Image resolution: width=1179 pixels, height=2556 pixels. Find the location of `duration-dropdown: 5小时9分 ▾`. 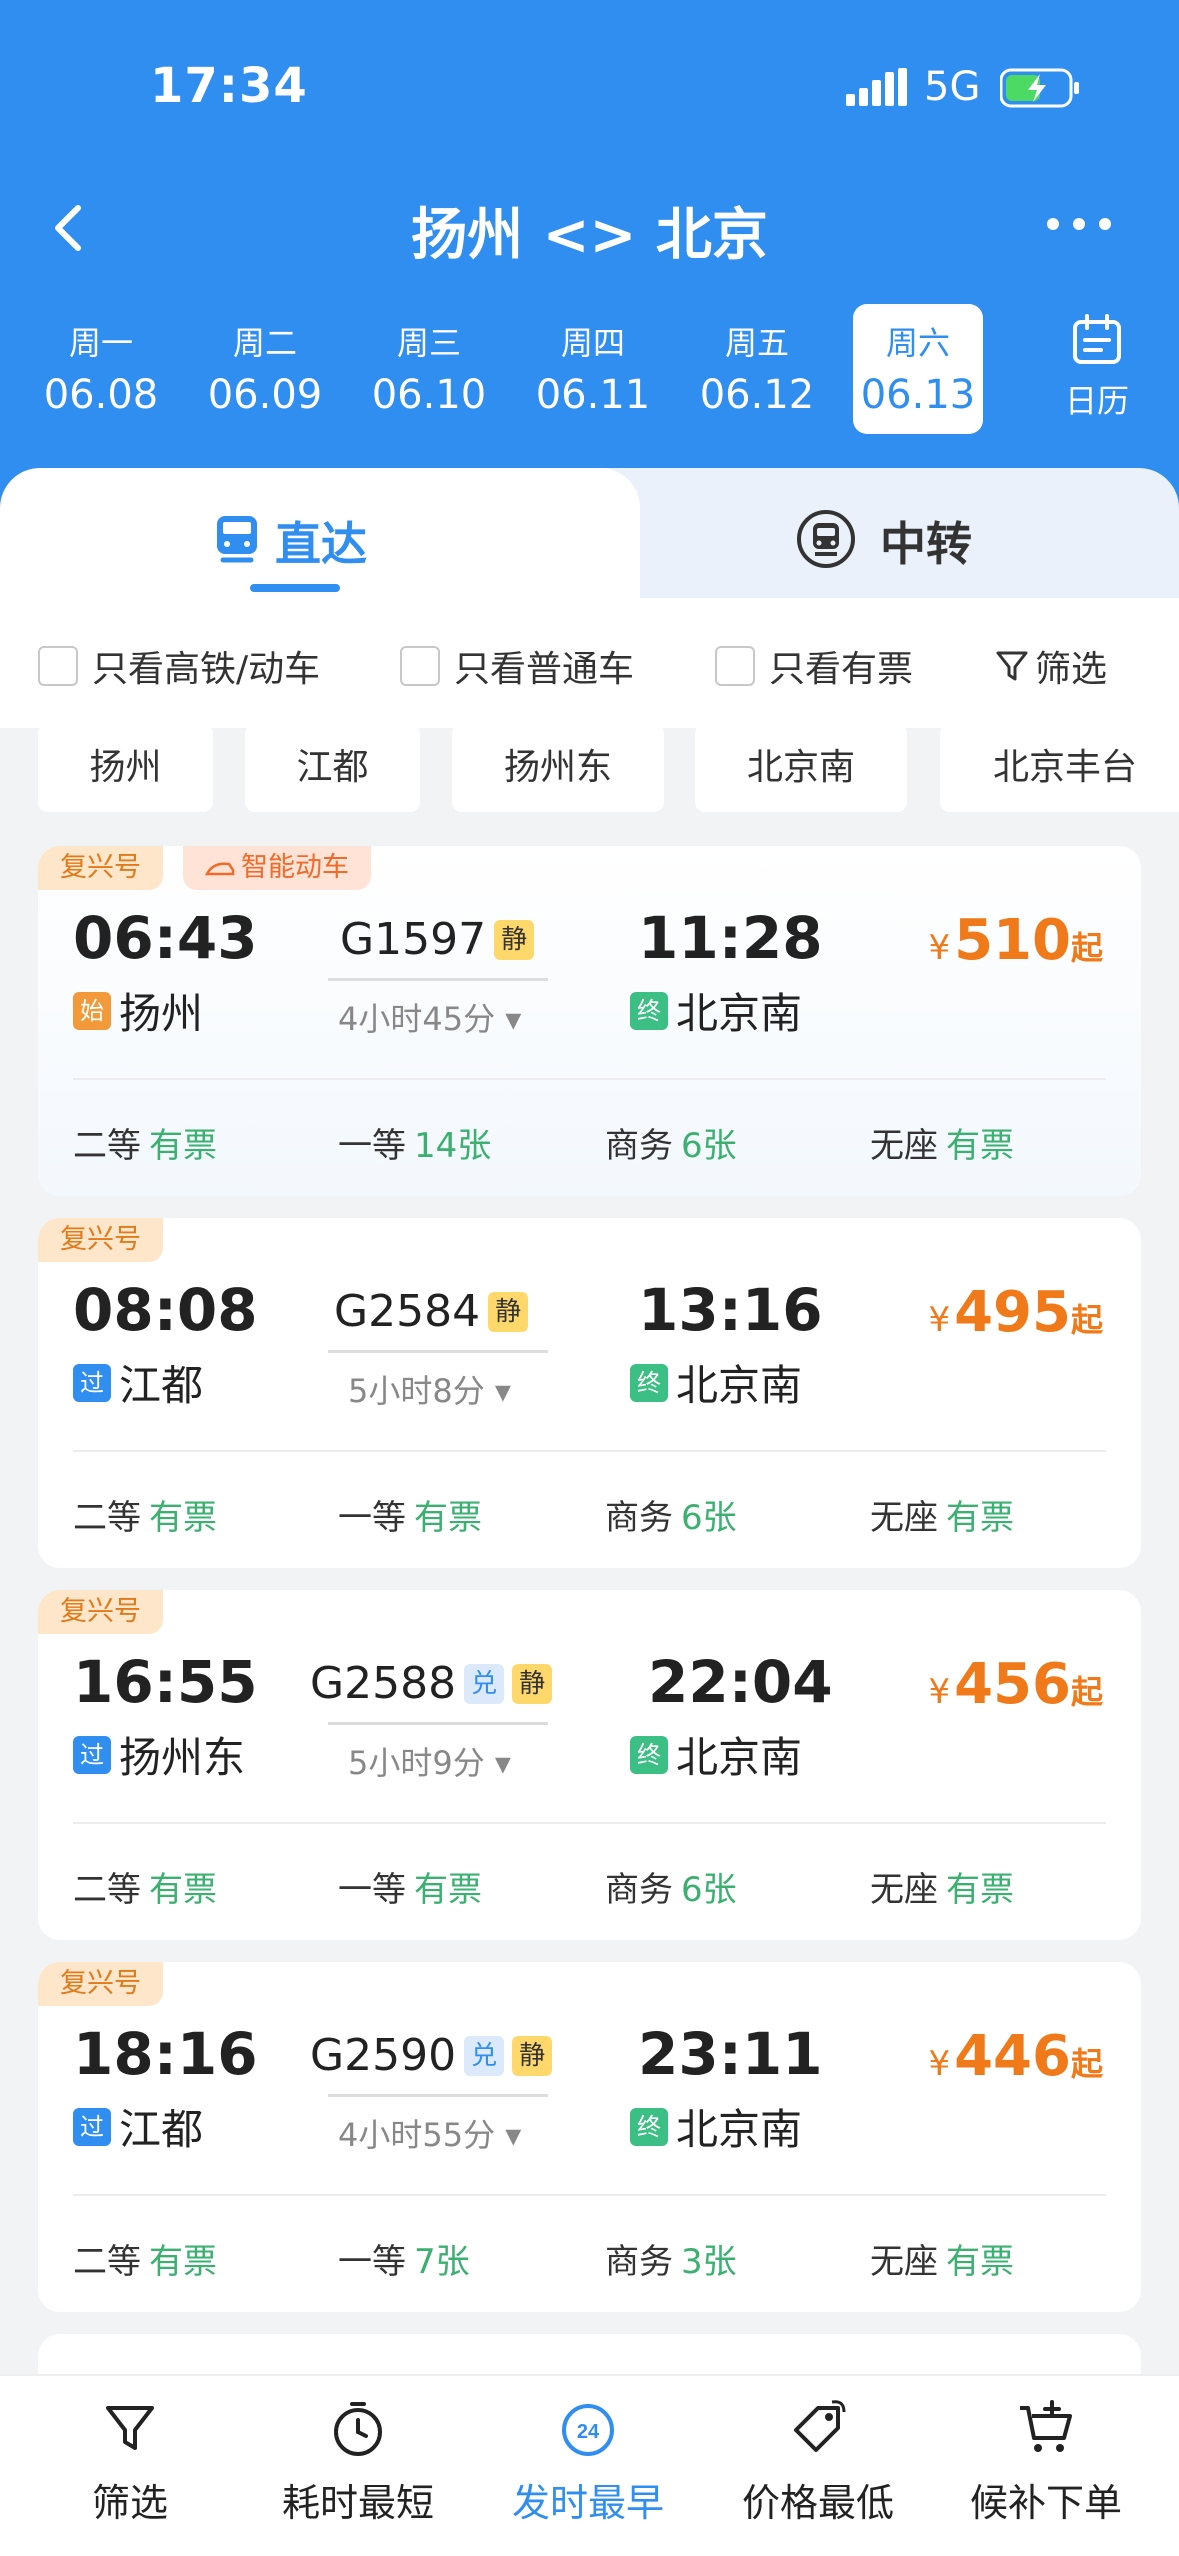

duration-dropdown: 5小时9分 ▾ is located at coordinates (429, 1761).